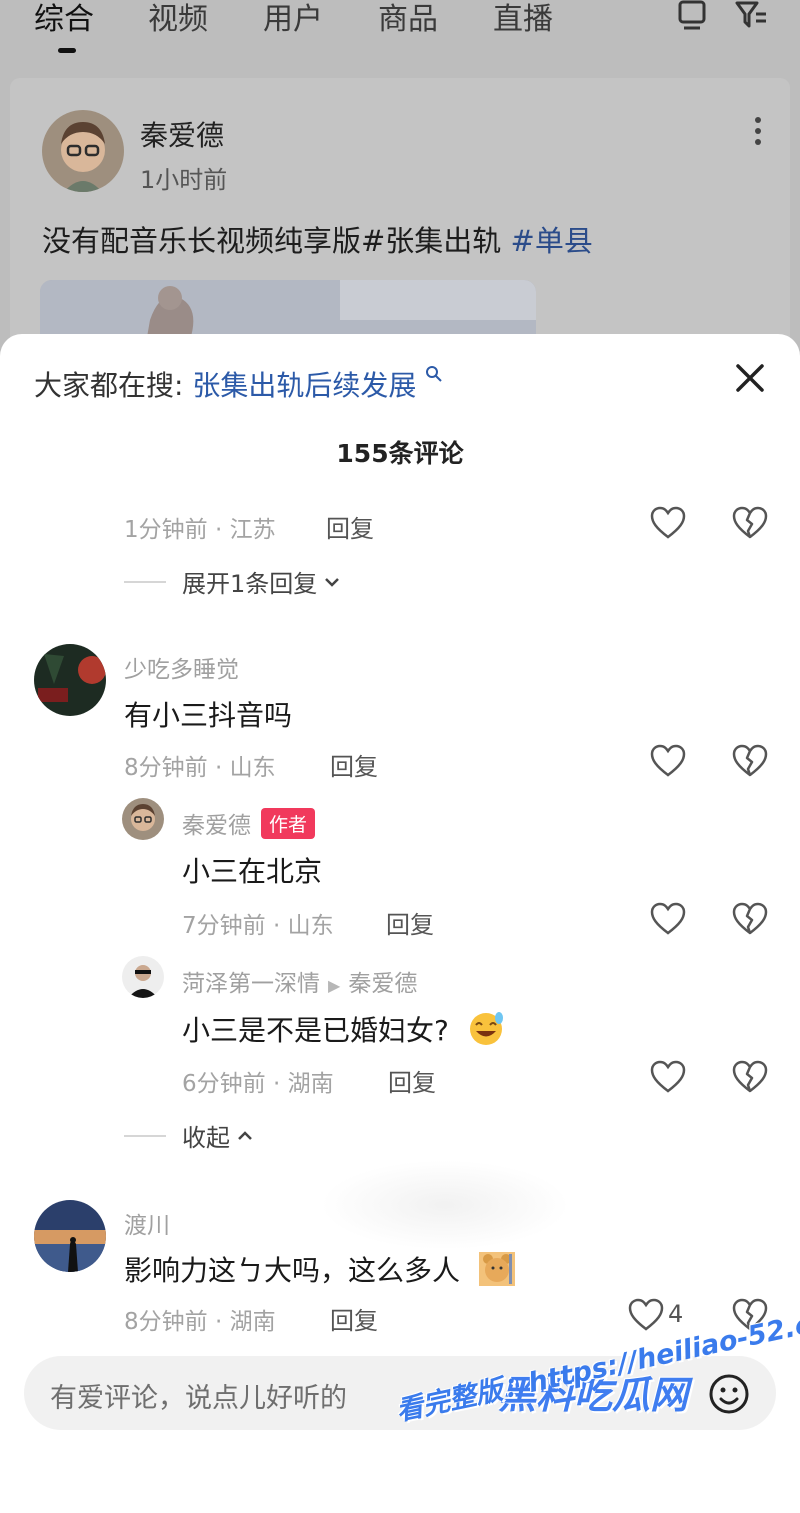  Describe the element at coordinates (206, 1138) in the screenshot. I see `collapse-replies-label: 收起` at that location.